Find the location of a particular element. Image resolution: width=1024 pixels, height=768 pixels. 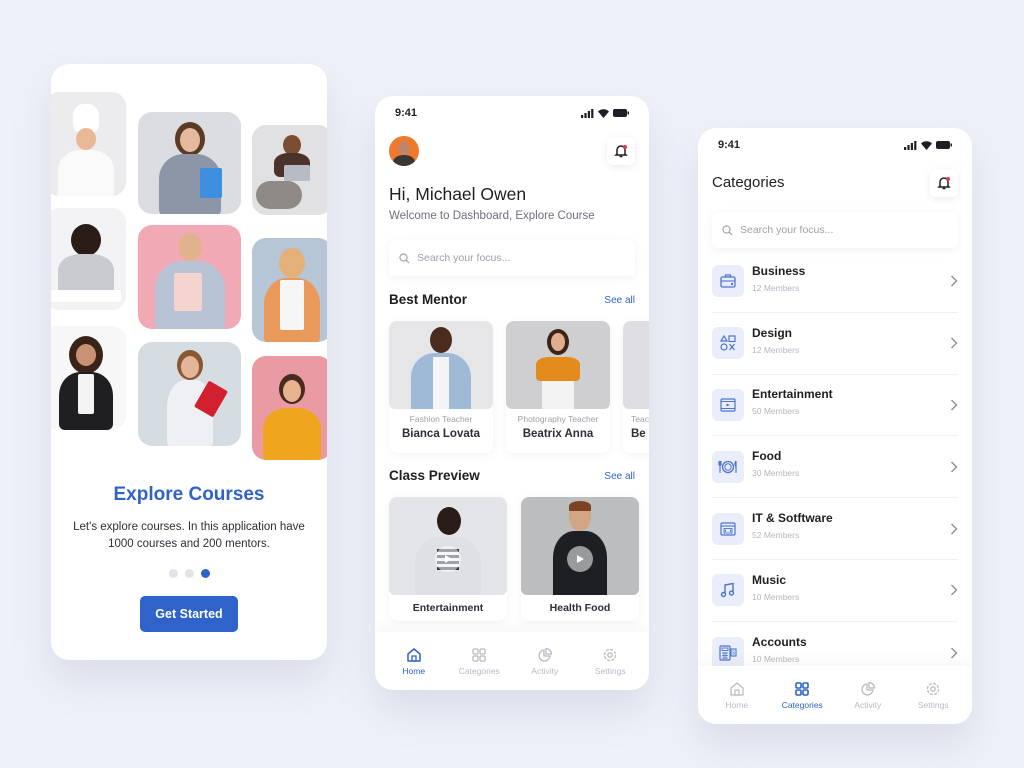

pagination-dots is located at coordinates (189, 573).